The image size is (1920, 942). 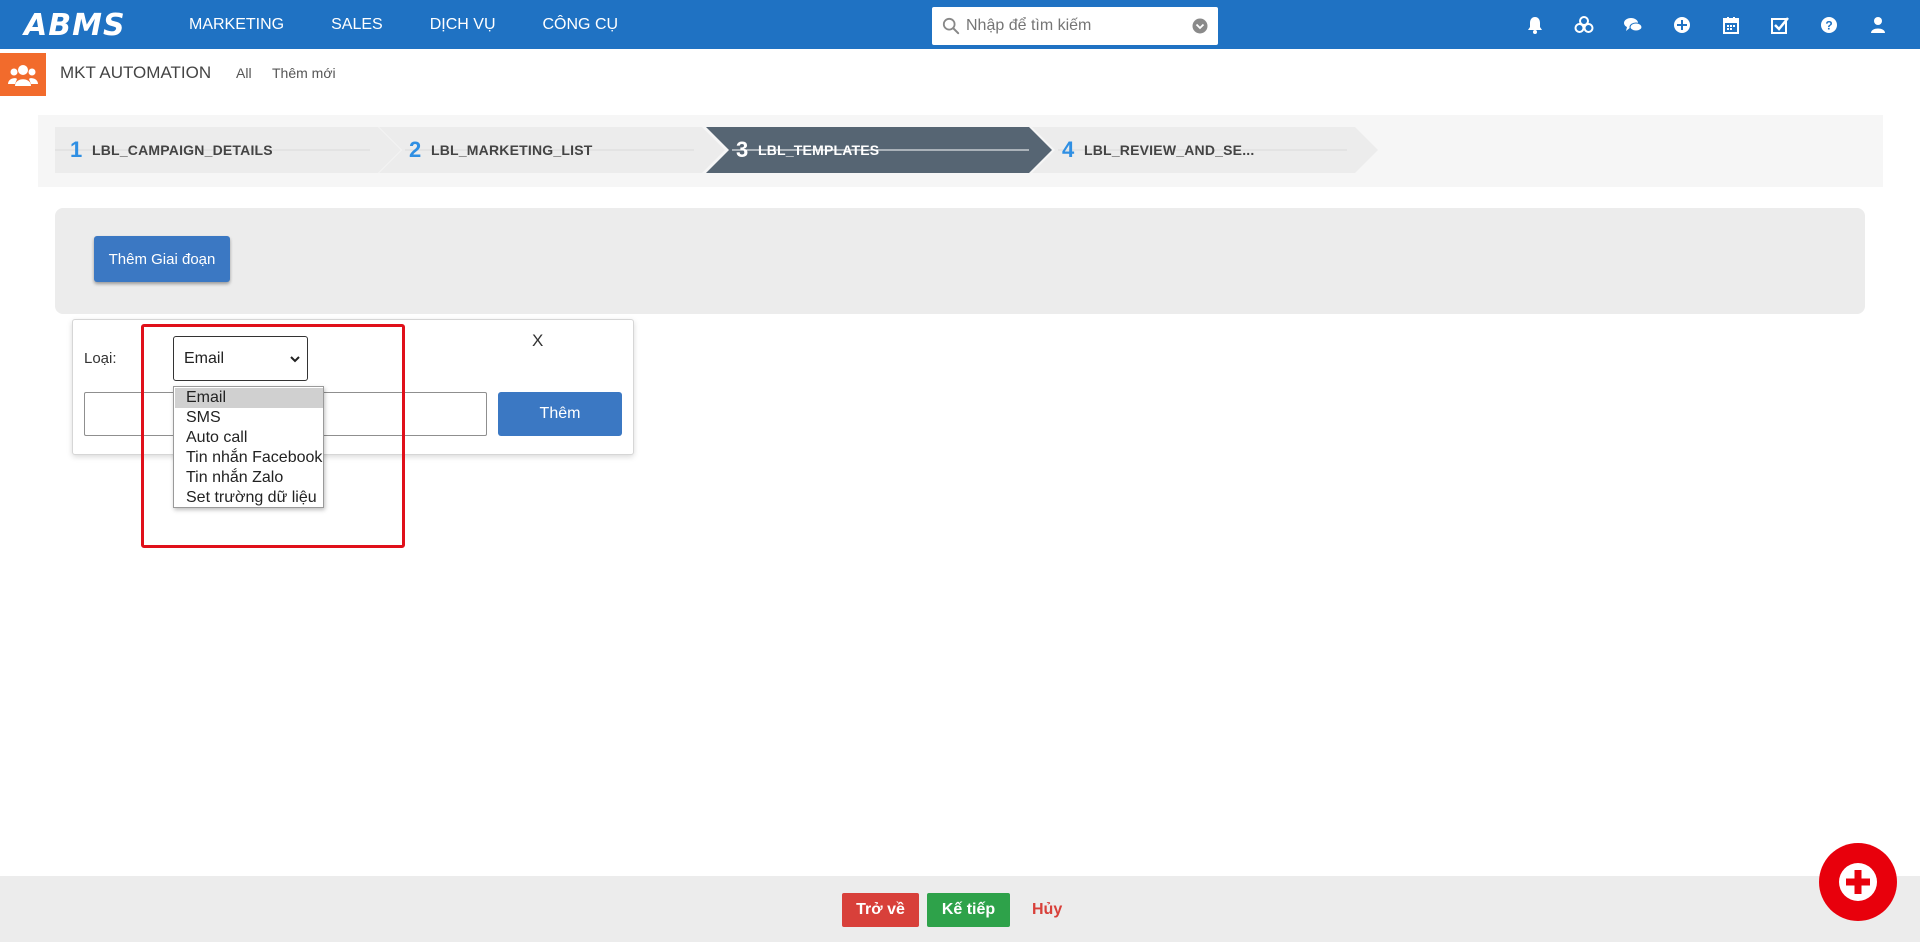 What do you see at coordinates (560, 414) in the screenshot?
I see `add-button: Thêm` at bounding box center [560, 414].